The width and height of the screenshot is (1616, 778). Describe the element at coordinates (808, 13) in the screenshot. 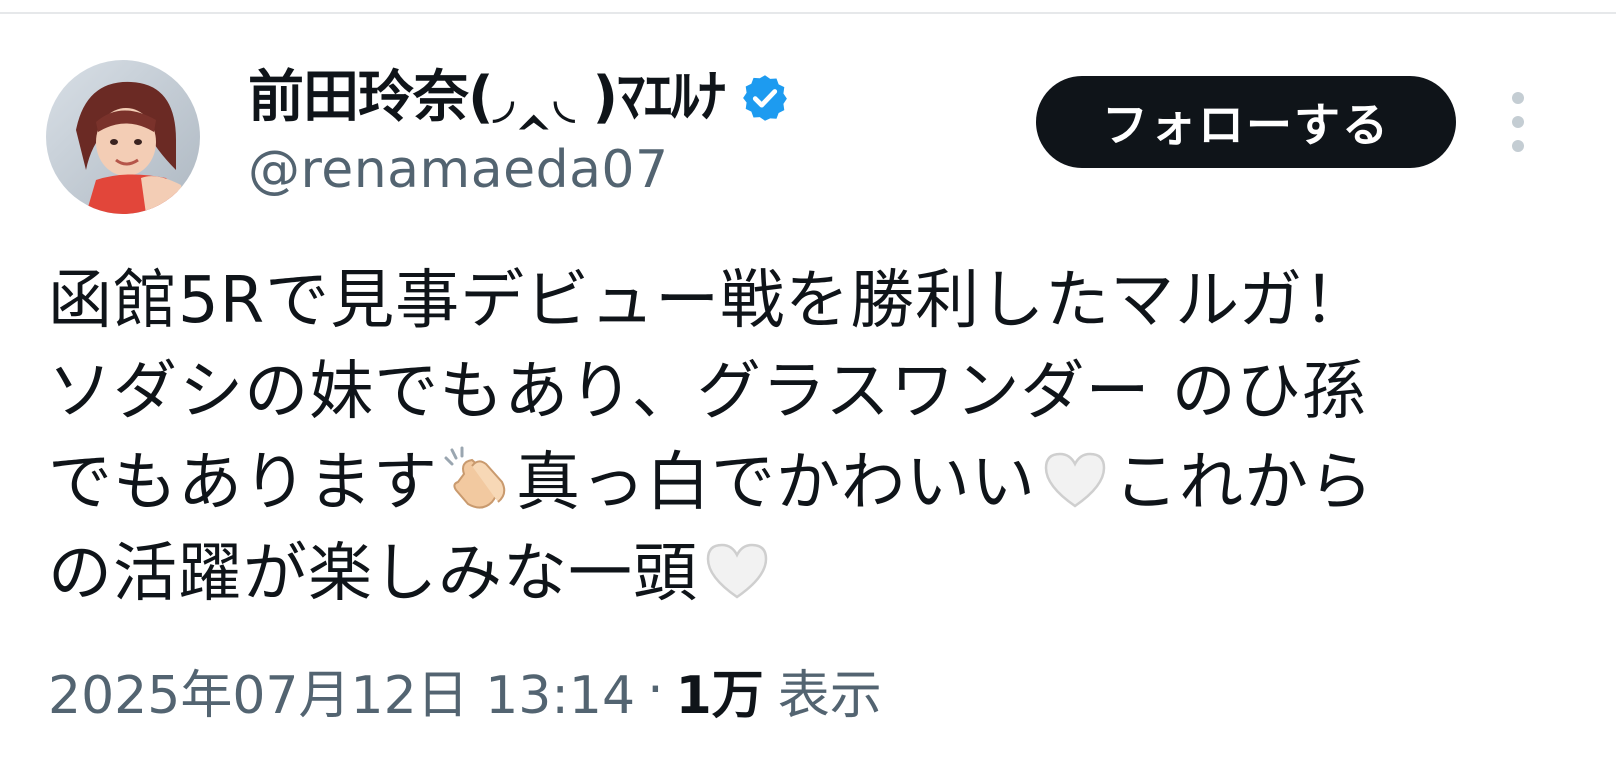

I see `top-divider` at that location.